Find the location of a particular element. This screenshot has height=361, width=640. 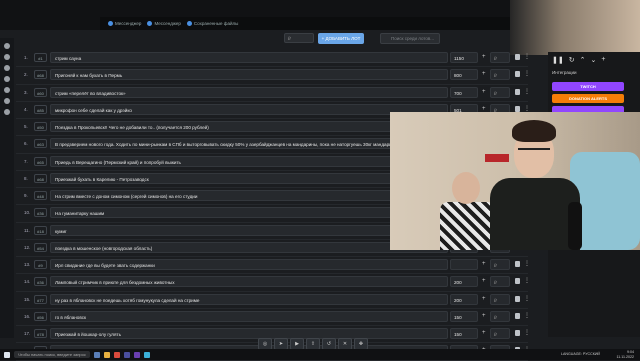

twitch-button: TWITCH is located at coordinates (588, 86).